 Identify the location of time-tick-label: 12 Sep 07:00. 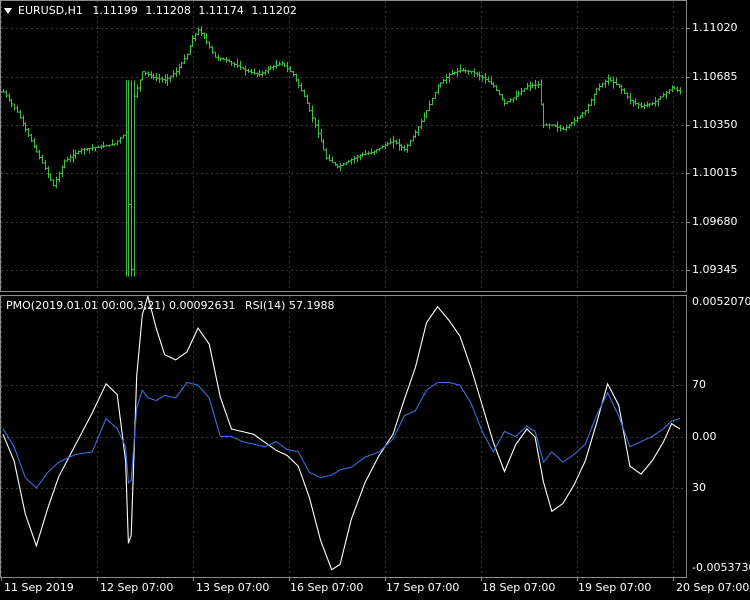
(137, 587).